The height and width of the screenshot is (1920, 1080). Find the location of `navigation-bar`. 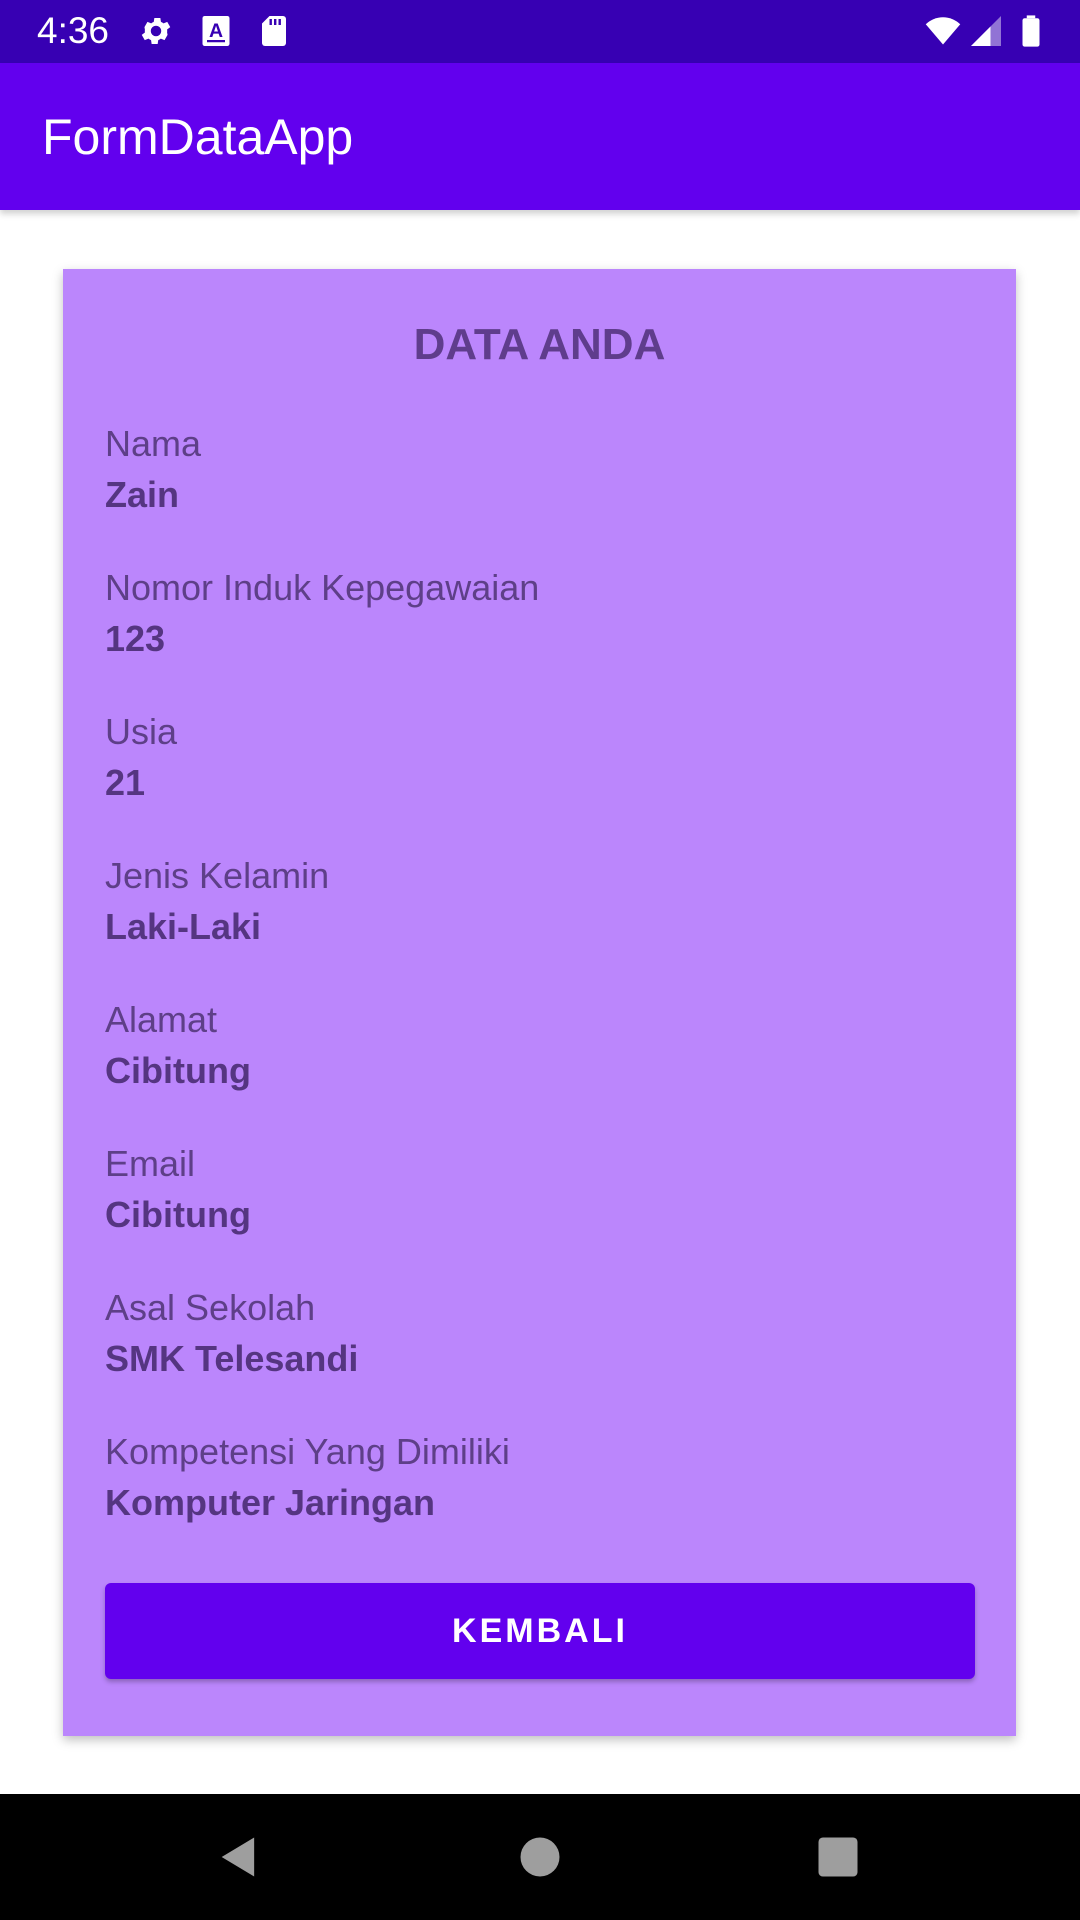

navigation-bar is located at coordinates (540, 1857).